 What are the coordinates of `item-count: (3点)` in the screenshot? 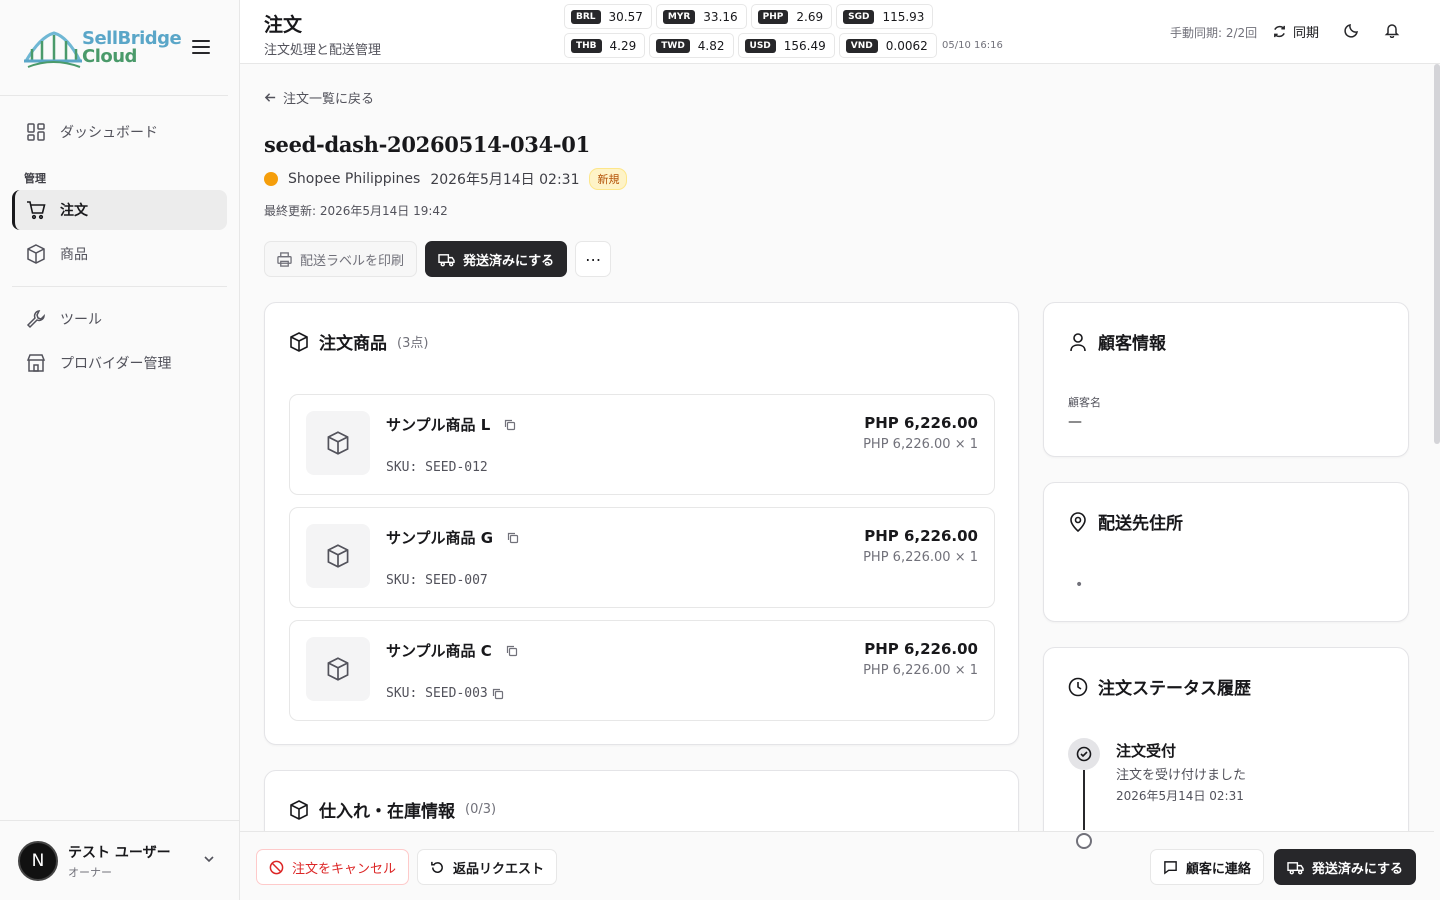 It's located at (413, 343).